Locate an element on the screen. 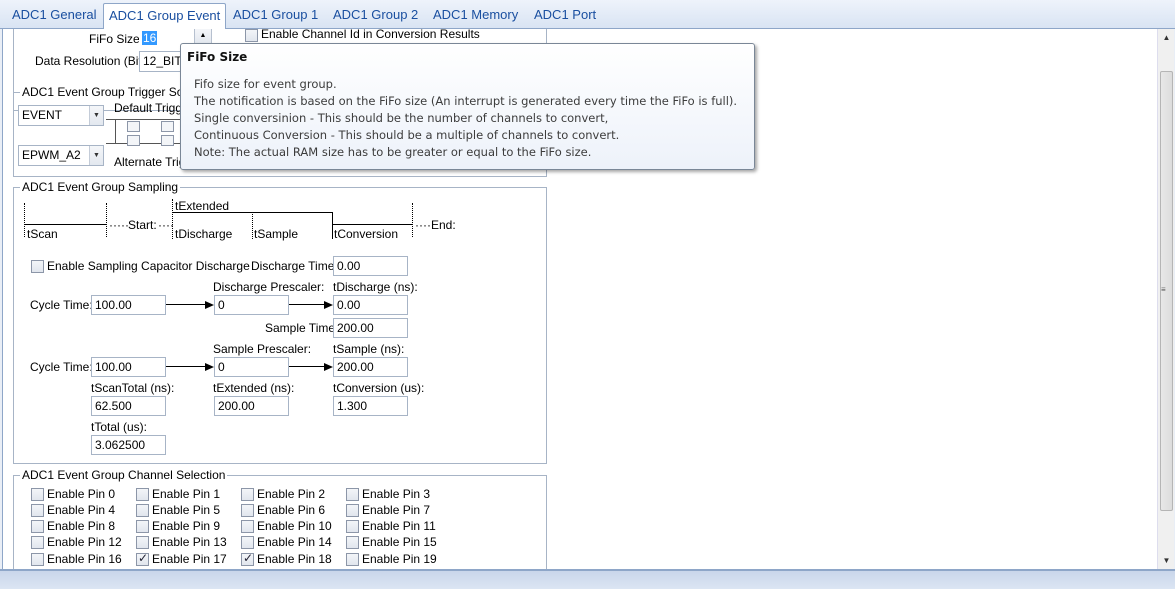 Image resolution: width=1175 pixels, height=589 pixels. tab-adc1-group-2: ADC1 Group 2 is located at coordinates (375, 16).